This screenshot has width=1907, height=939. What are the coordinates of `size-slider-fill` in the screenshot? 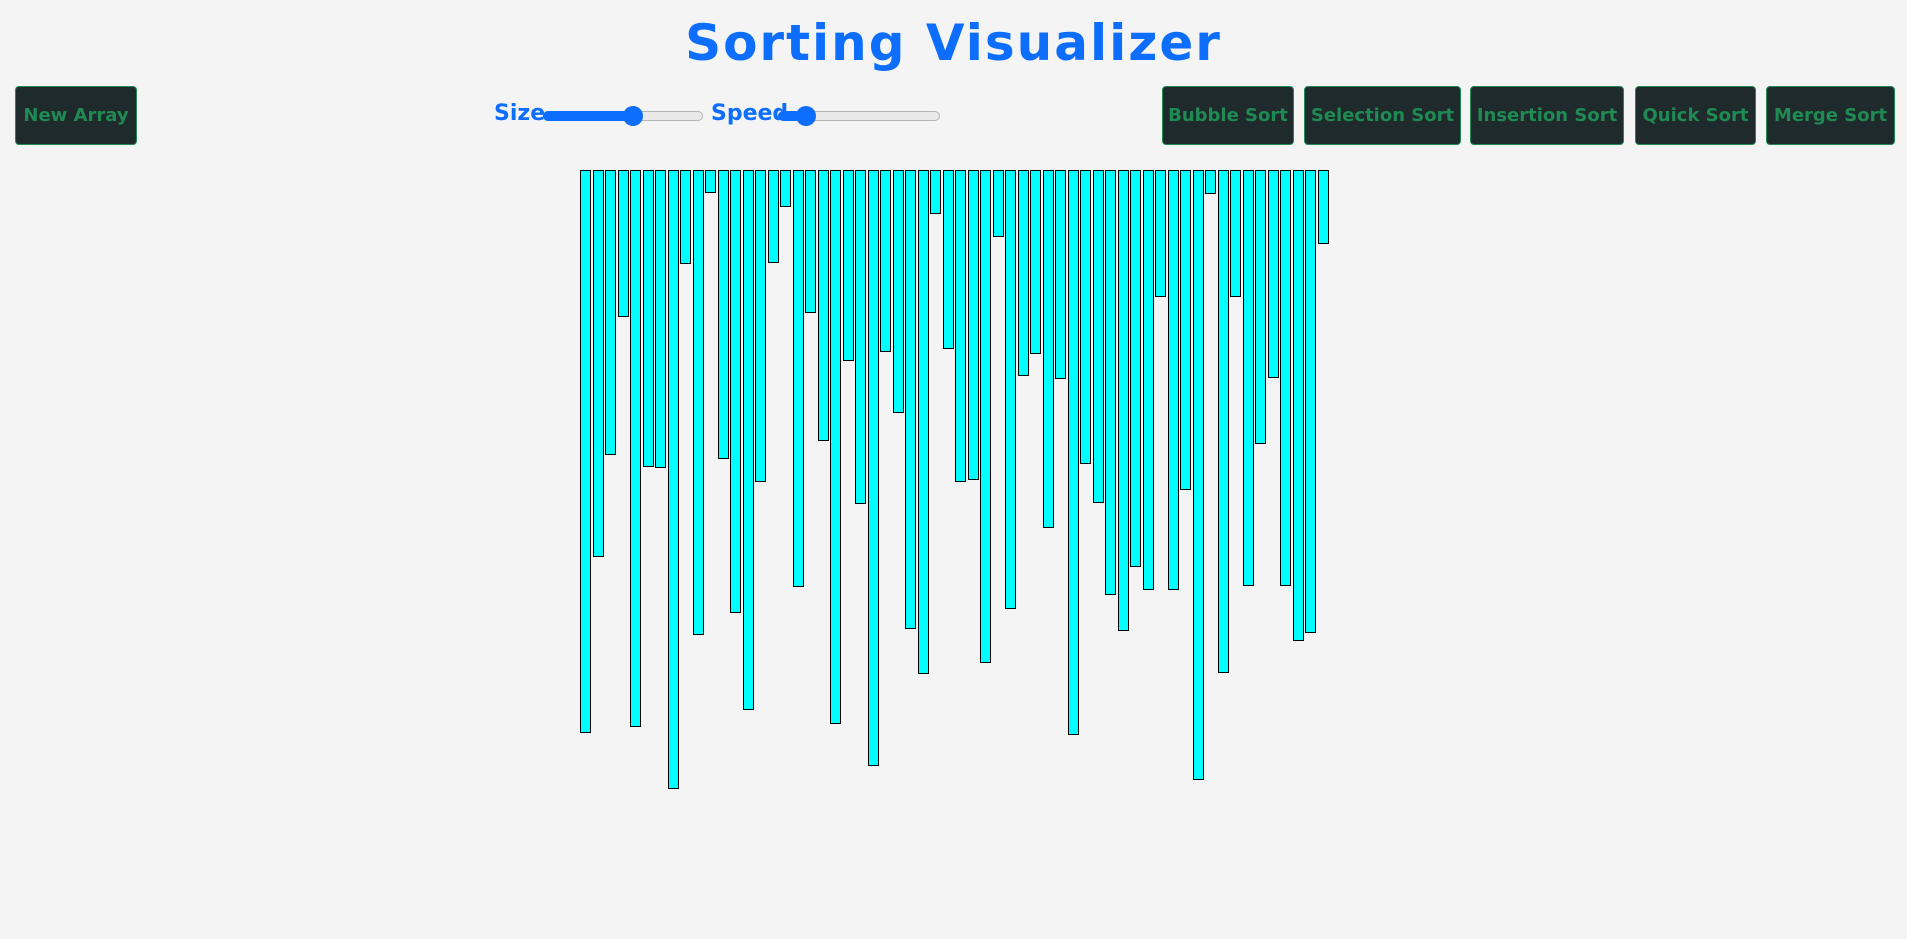 It's located at (588, 116).